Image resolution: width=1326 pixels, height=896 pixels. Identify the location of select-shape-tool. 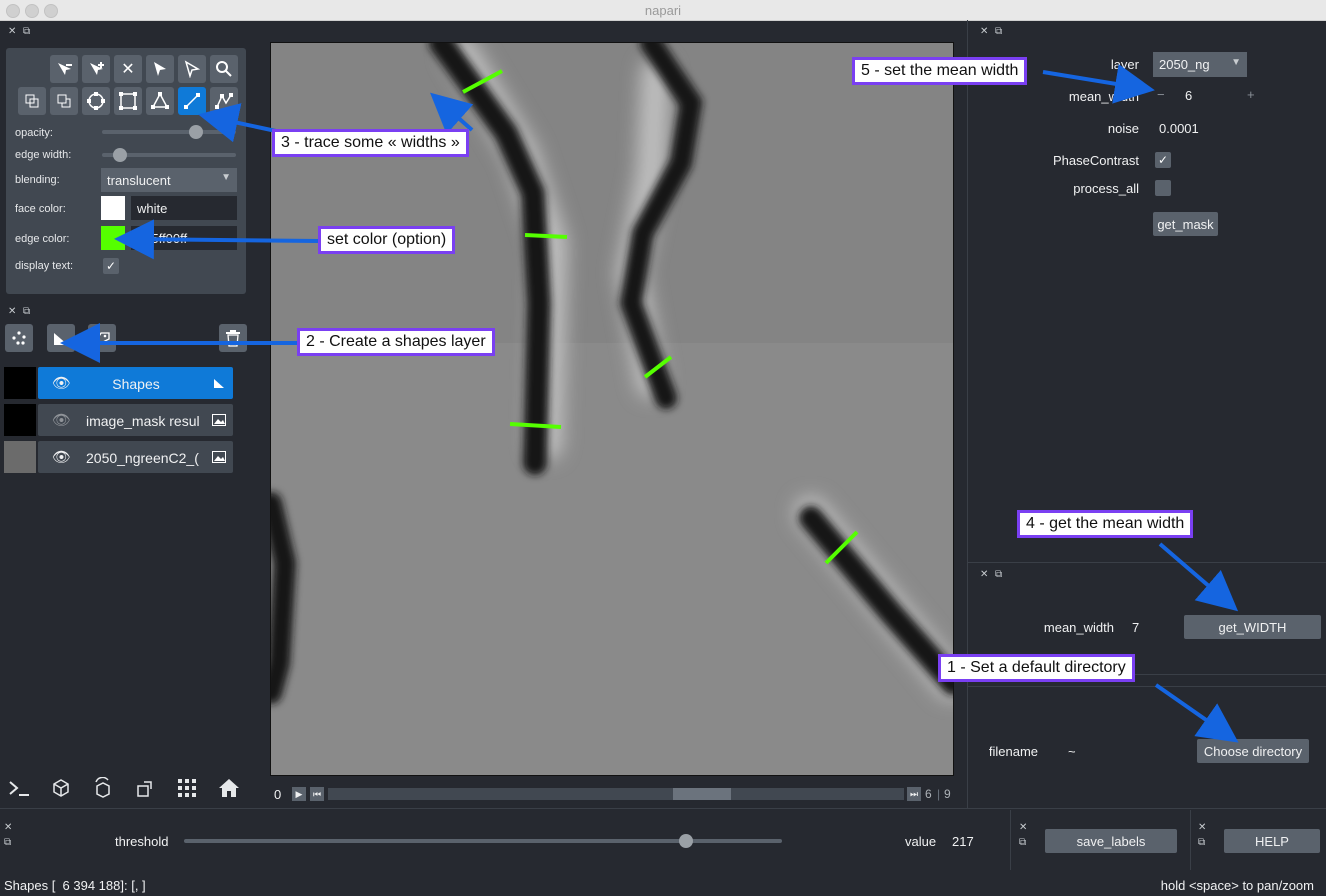
(160, 69).